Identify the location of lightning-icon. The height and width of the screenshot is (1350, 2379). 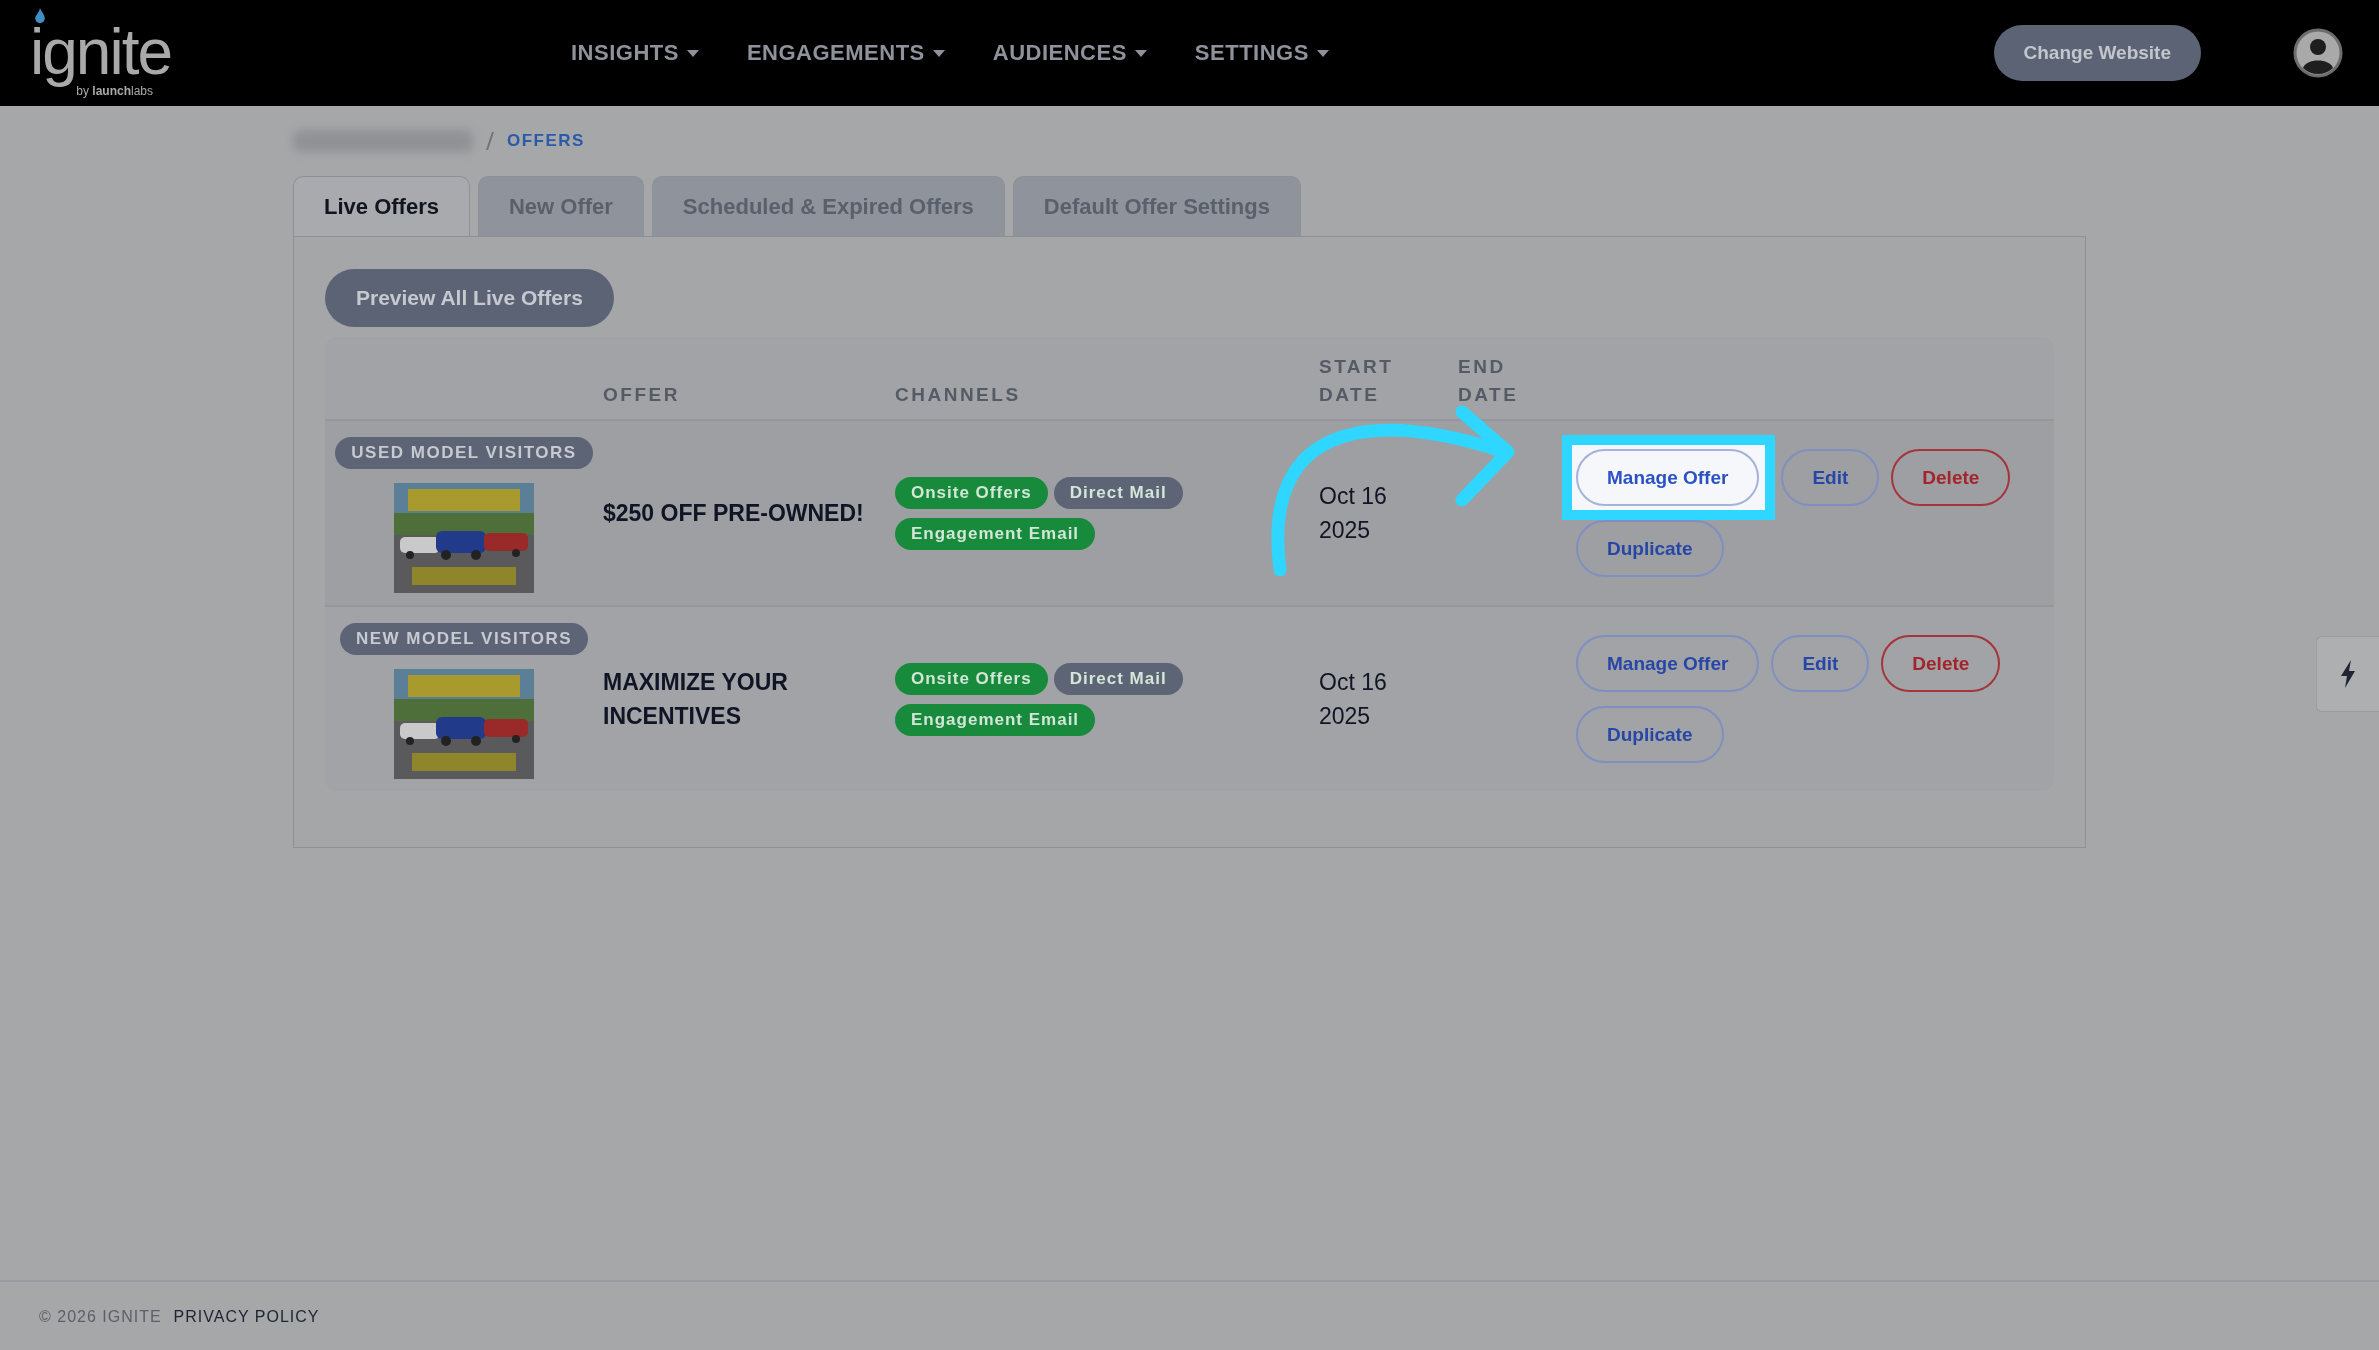
(2348, 674).